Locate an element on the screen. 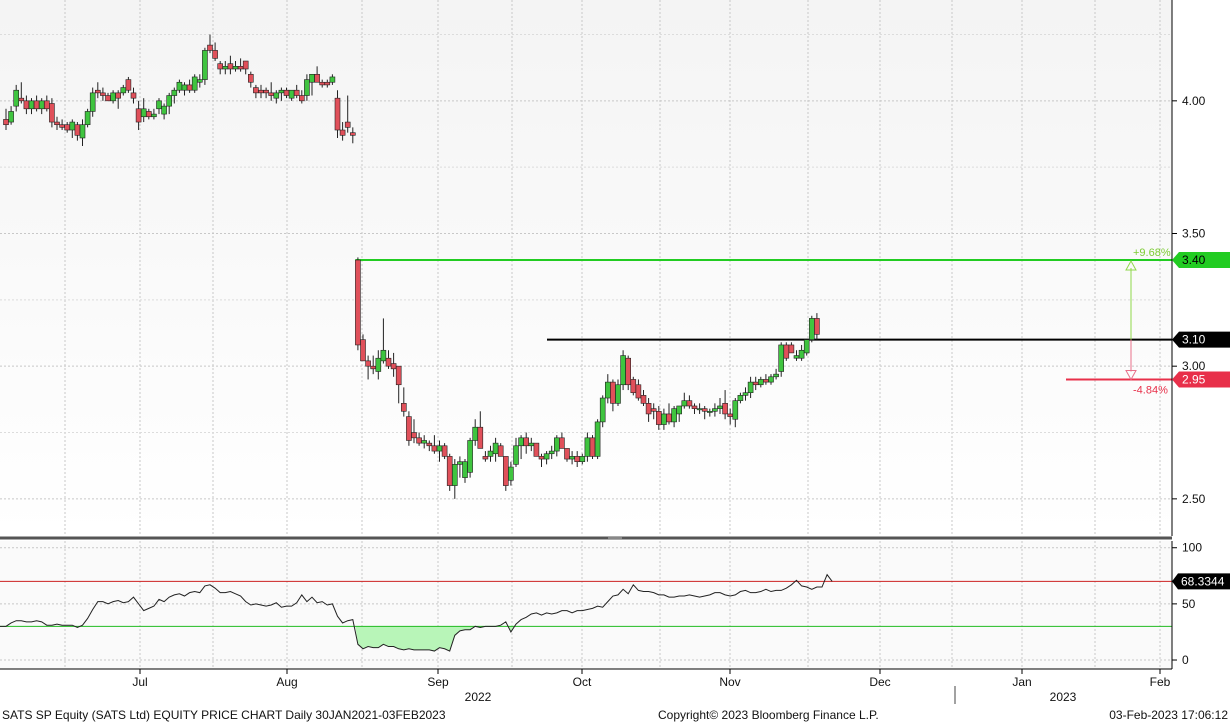 Image resolution: width=1230 pixels, height=728 pixels. month-label: Dec is located at coordinates (879, 682).